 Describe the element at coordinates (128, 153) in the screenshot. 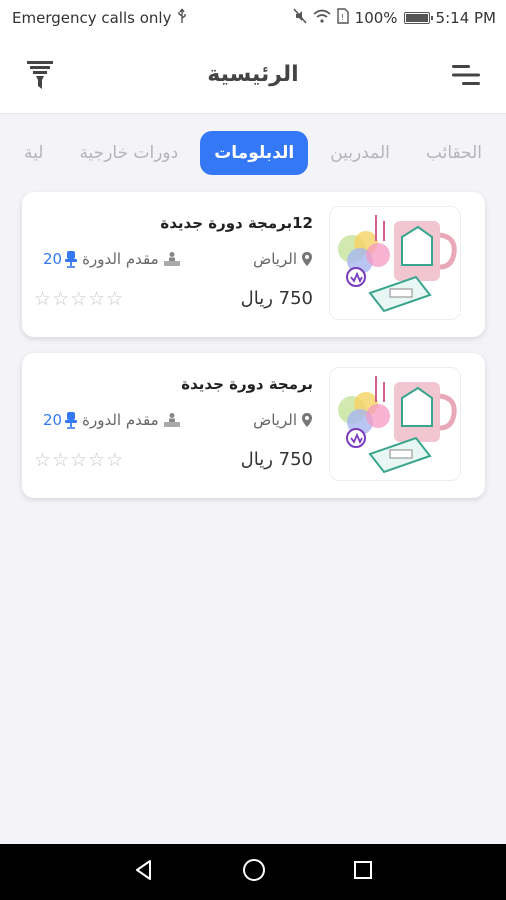

I see `tab-external-courses: دورات خارجية` at that location.